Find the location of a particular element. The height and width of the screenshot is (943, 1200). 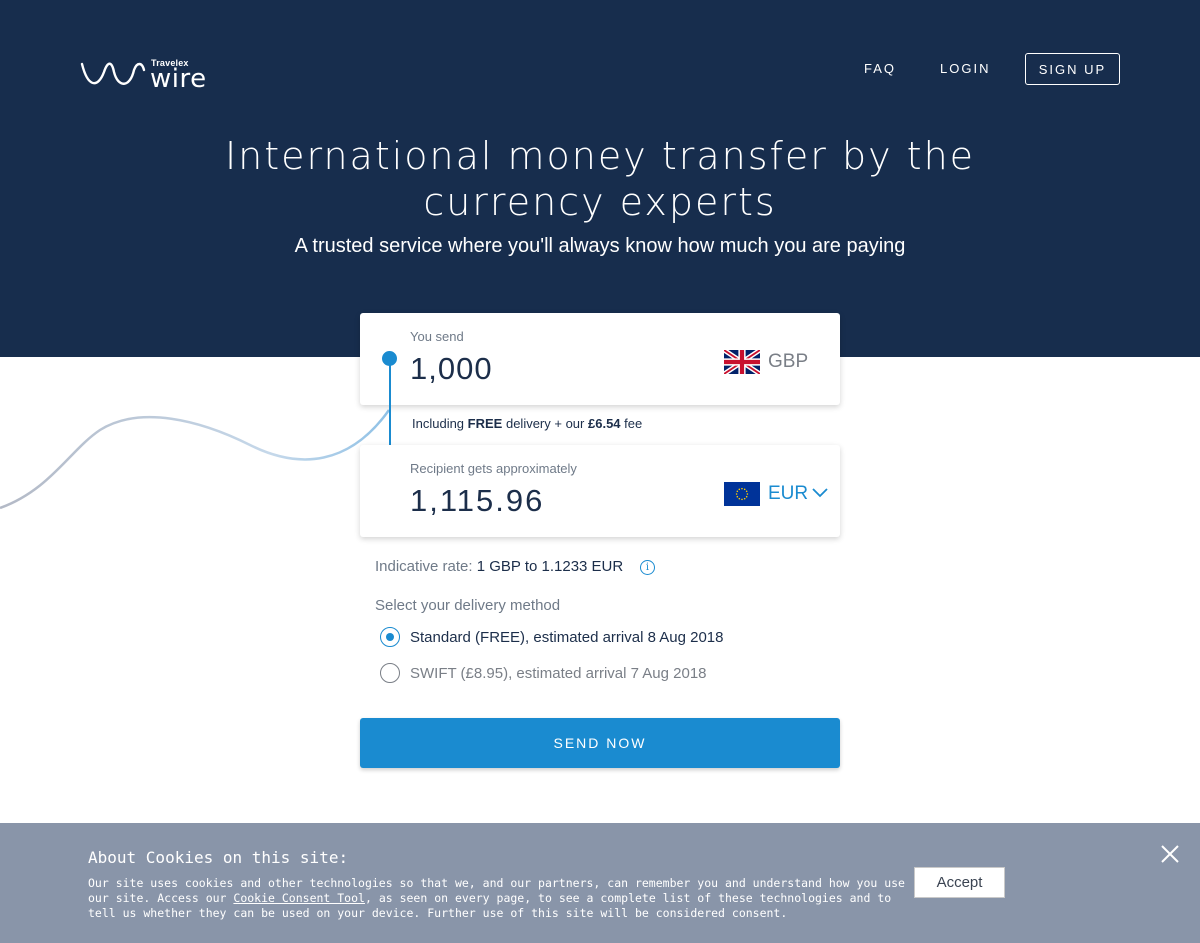

indicative-rate: Indicative rate: 1 GBP to 1.1233 EUR is located at coordinates (499, 566).